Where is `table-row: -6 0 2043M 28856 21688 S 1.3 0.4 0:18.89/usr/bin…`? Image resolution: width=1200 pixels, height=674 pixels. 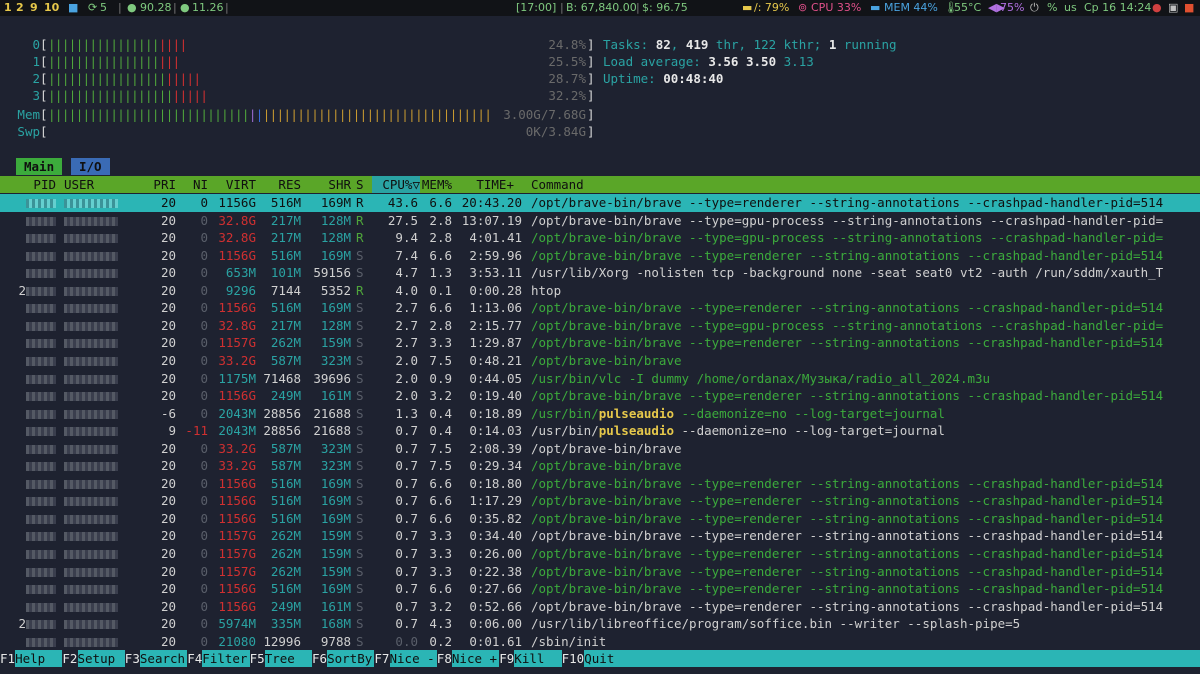 table-row: -6 0 2043M 28856 21688 S 1.3 0.4 0:18.89/usr/bin… is located at coordinates (600, 414).